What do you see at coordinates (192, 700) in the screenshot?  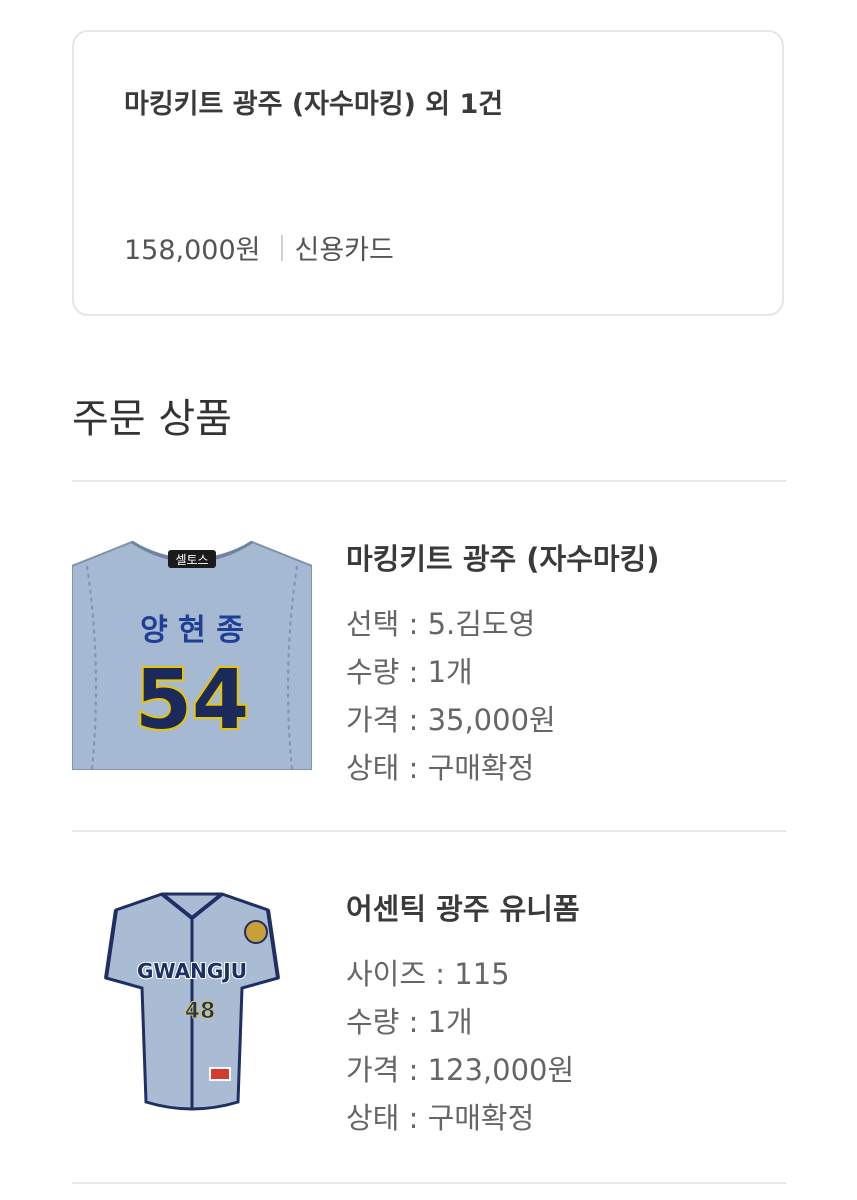 I see `jersey-number-text: 54` at bounding box center [192, 700].